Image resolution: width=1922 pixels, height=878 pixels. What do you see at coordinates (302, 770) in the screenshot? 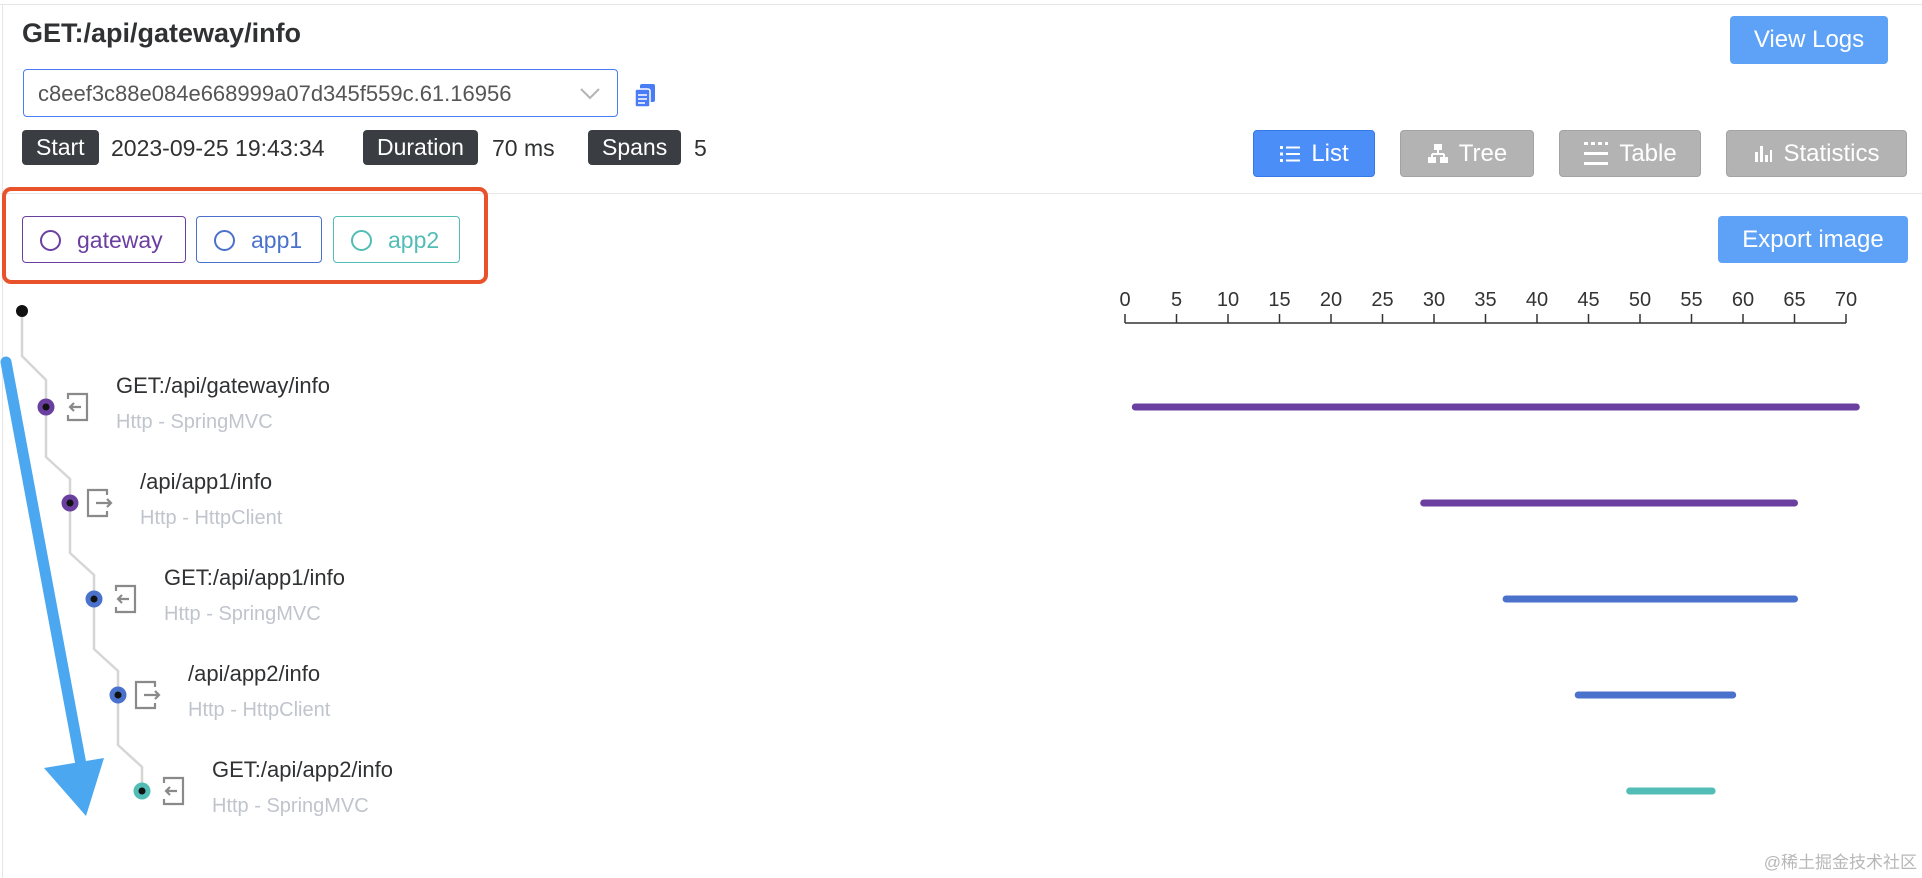
I see `span-name: GET:/api/app2/info` at bounding box center [302, 770].